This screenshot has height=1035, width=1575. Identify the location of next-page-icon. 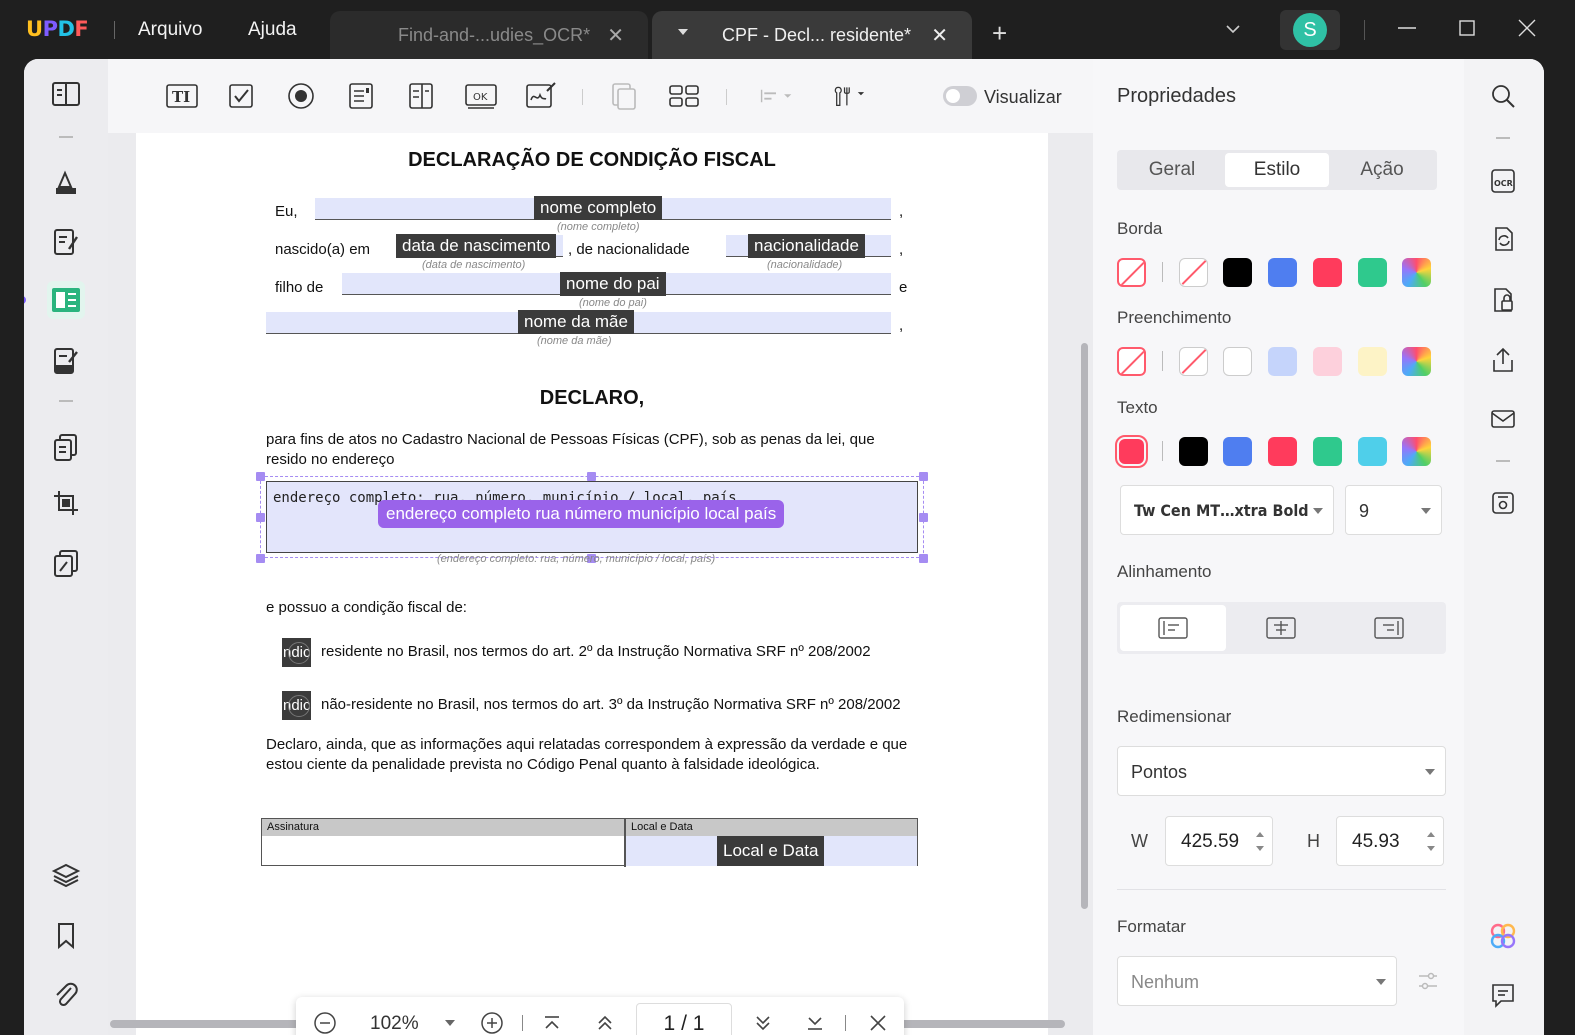
(763, 1022).